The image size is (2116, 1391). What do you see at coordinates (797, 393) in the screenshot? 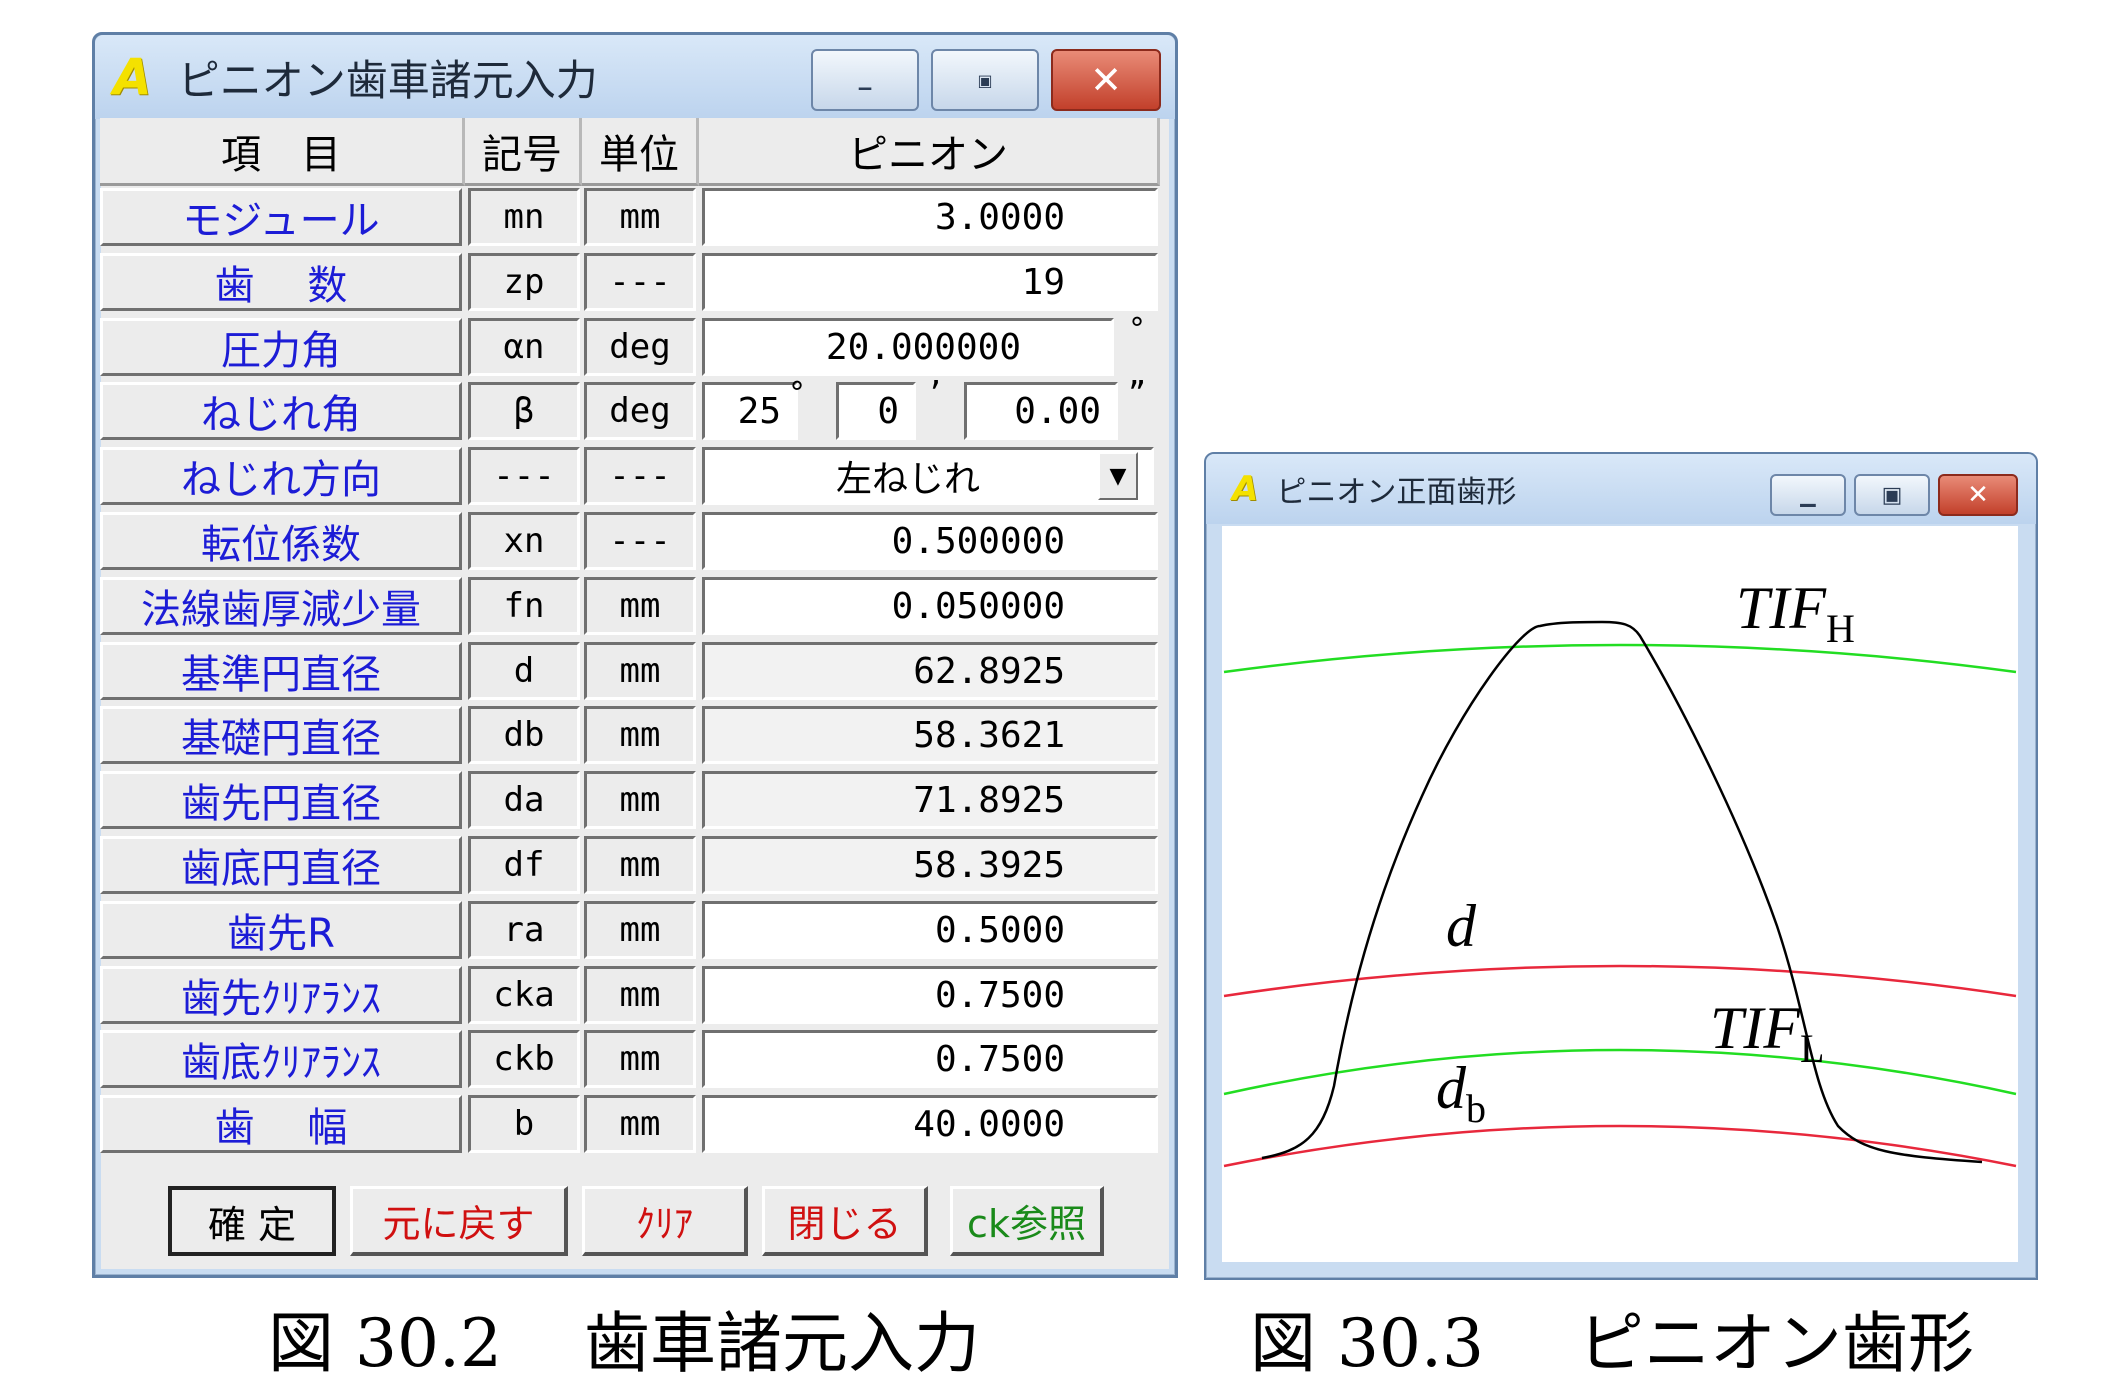
I see `degree-mark: °` at bounding box center [797, 393].